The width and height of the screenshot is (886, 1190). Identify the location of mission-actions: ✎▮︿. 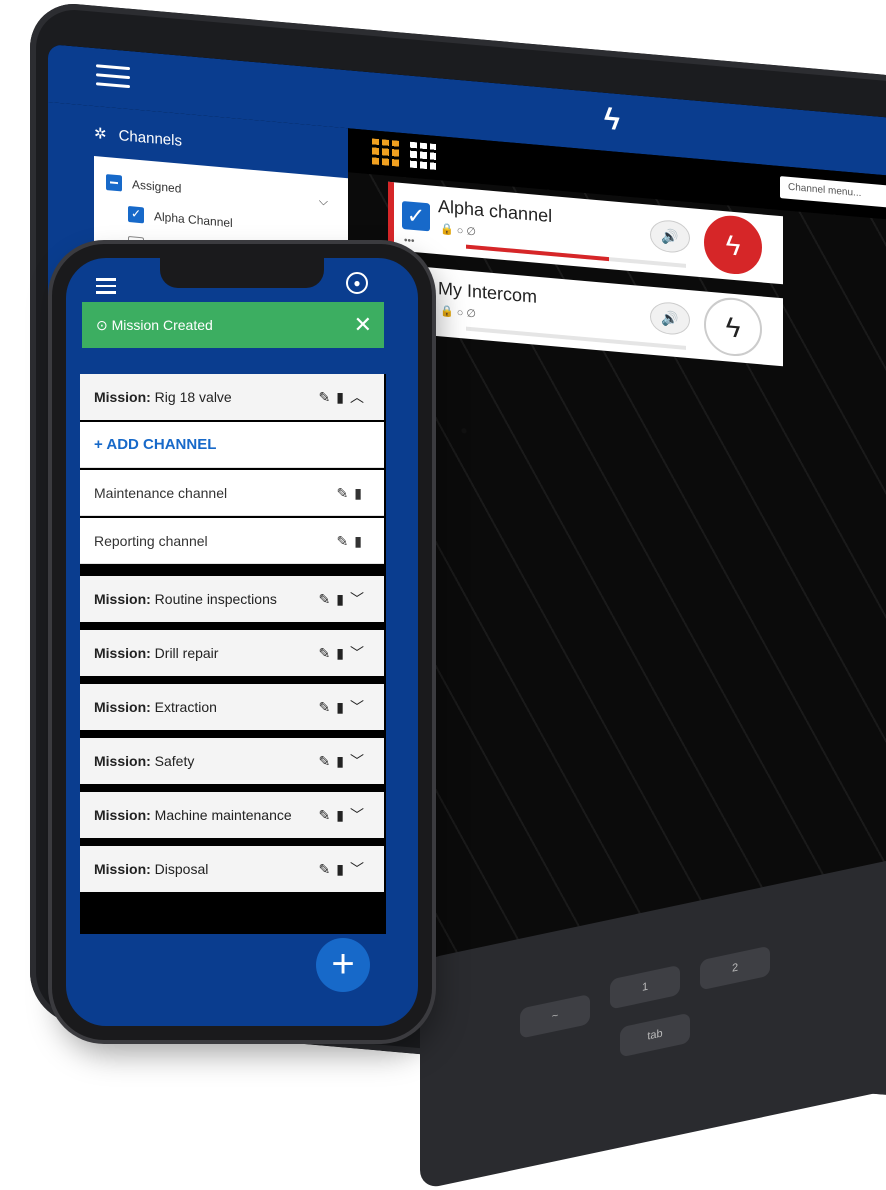
(344, 397).